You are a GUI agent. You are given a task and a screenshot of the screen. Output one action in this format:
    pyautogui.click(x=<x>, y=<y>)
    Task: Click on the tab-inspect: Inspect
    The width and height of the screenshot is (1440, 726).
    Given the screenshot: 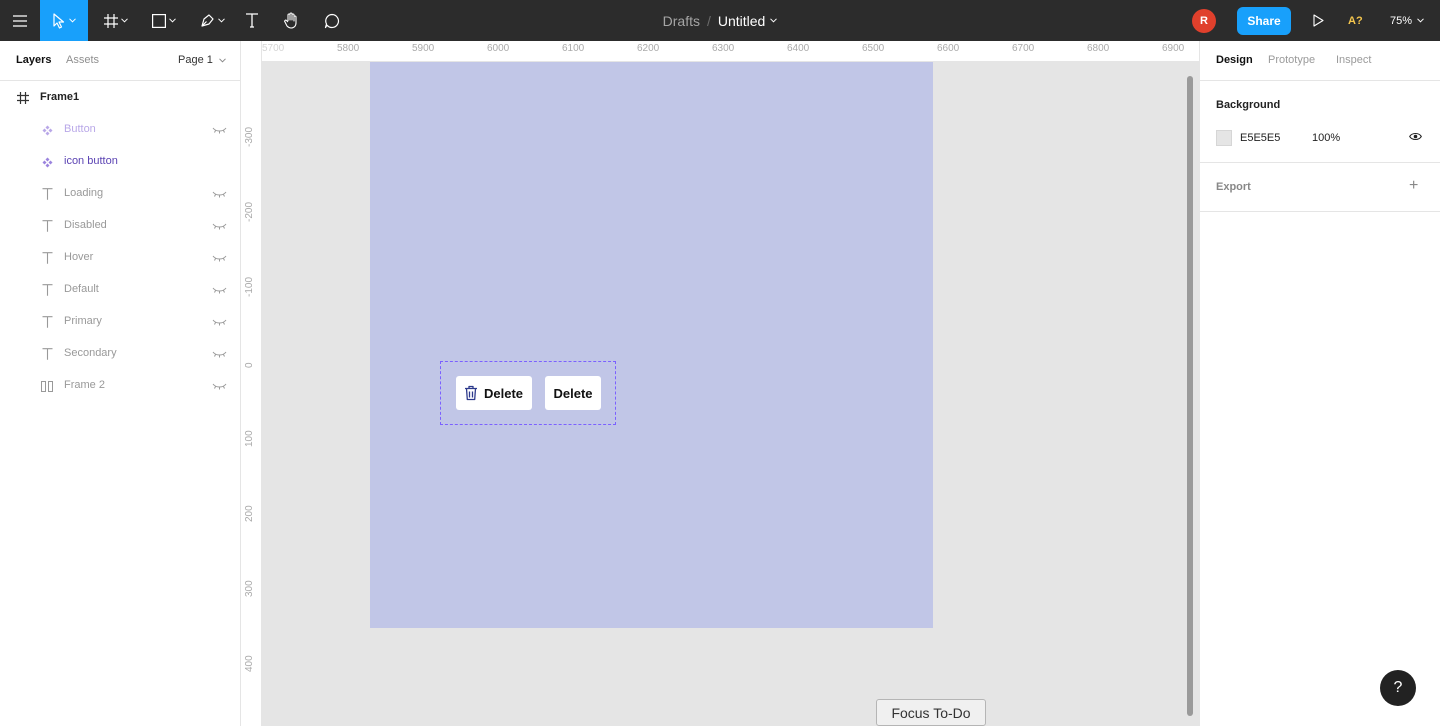 What is the action you would take?
    pyautogui.click(x=1353, y=60)
    